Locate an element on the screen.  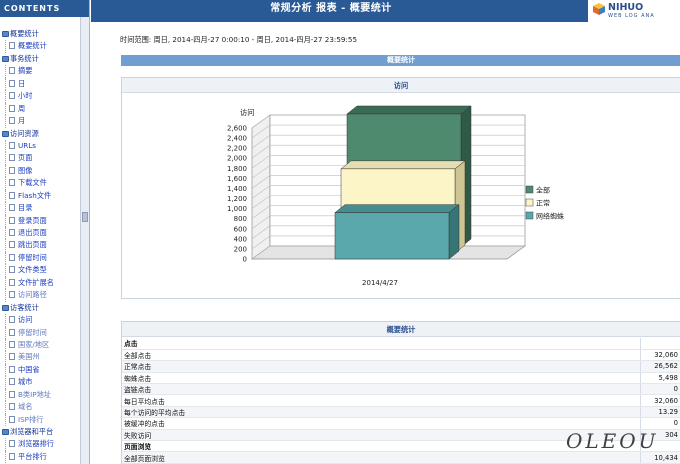
scrollbar-thumb is located at coordinates (85, 217).